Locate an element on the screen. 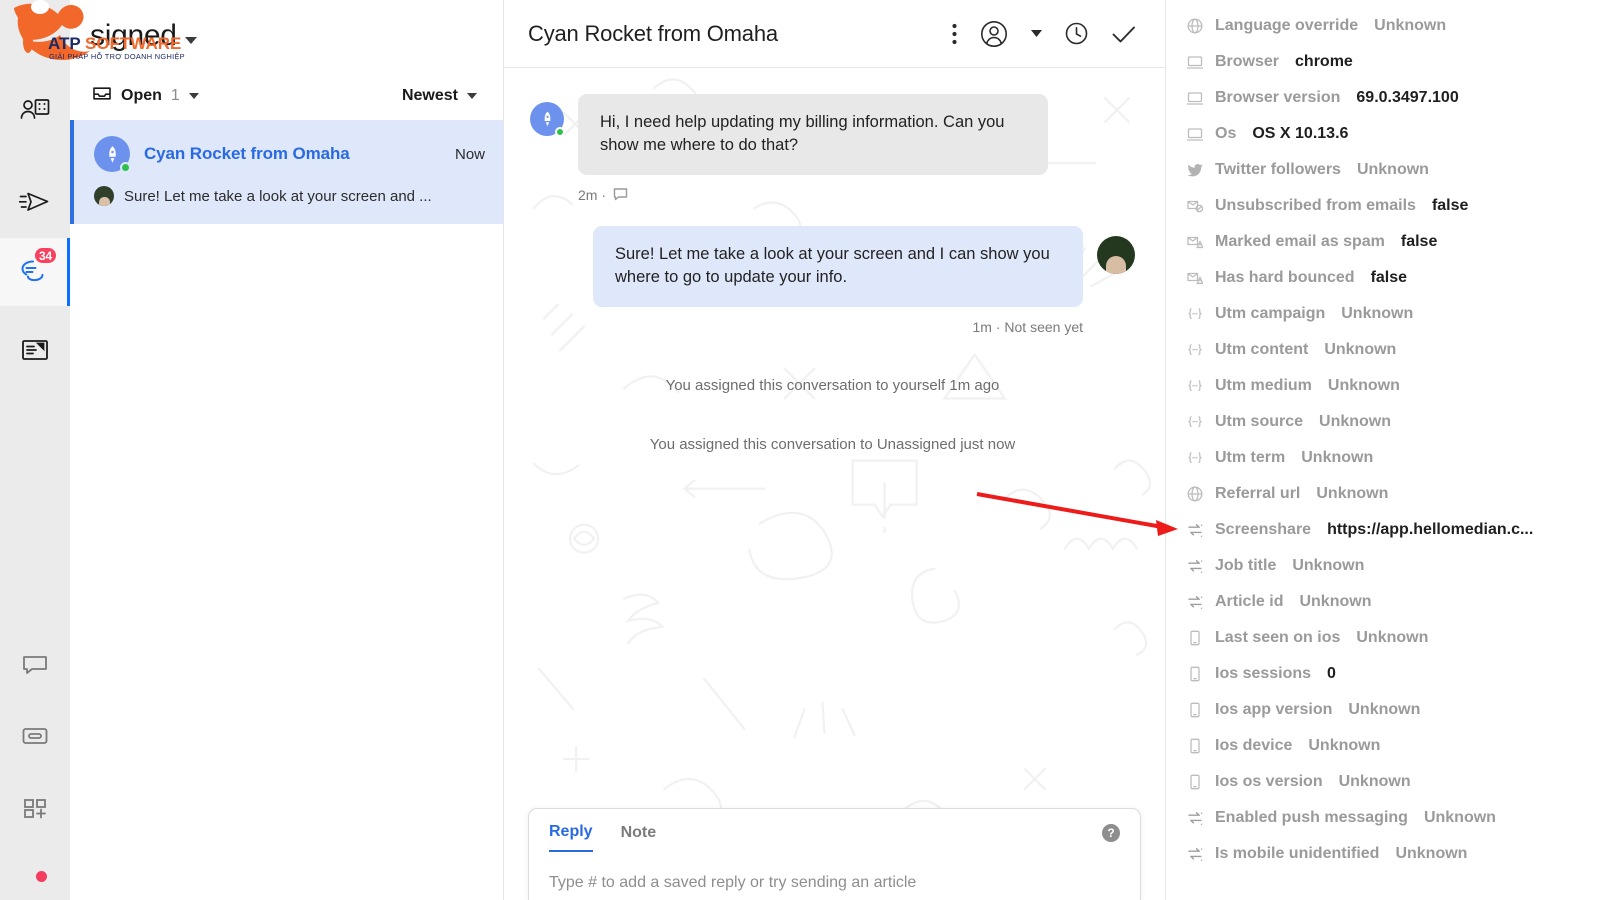  attribute-row: Browser version 69.0.3497.100 is located at coordinates (1390, 98).